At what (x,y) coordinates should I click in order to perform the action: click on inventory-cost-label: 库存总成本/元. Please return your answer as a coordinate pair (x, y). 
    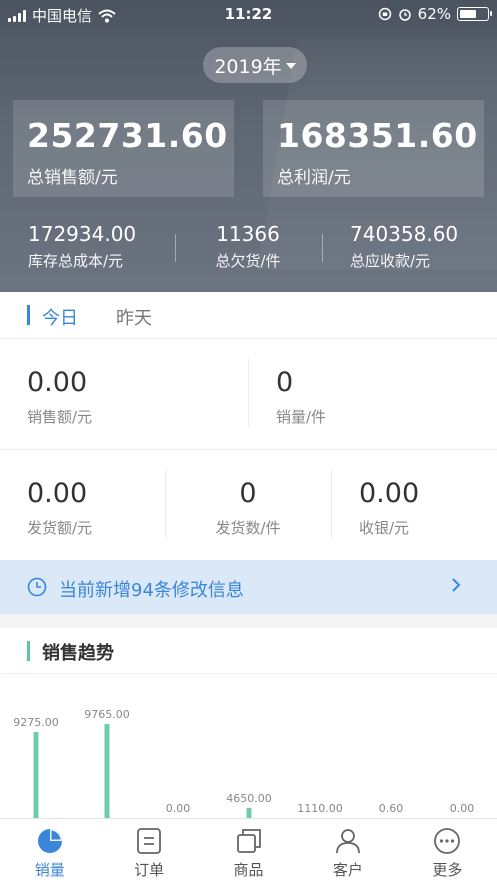
    Looking at the image, I should click on (76, 261).